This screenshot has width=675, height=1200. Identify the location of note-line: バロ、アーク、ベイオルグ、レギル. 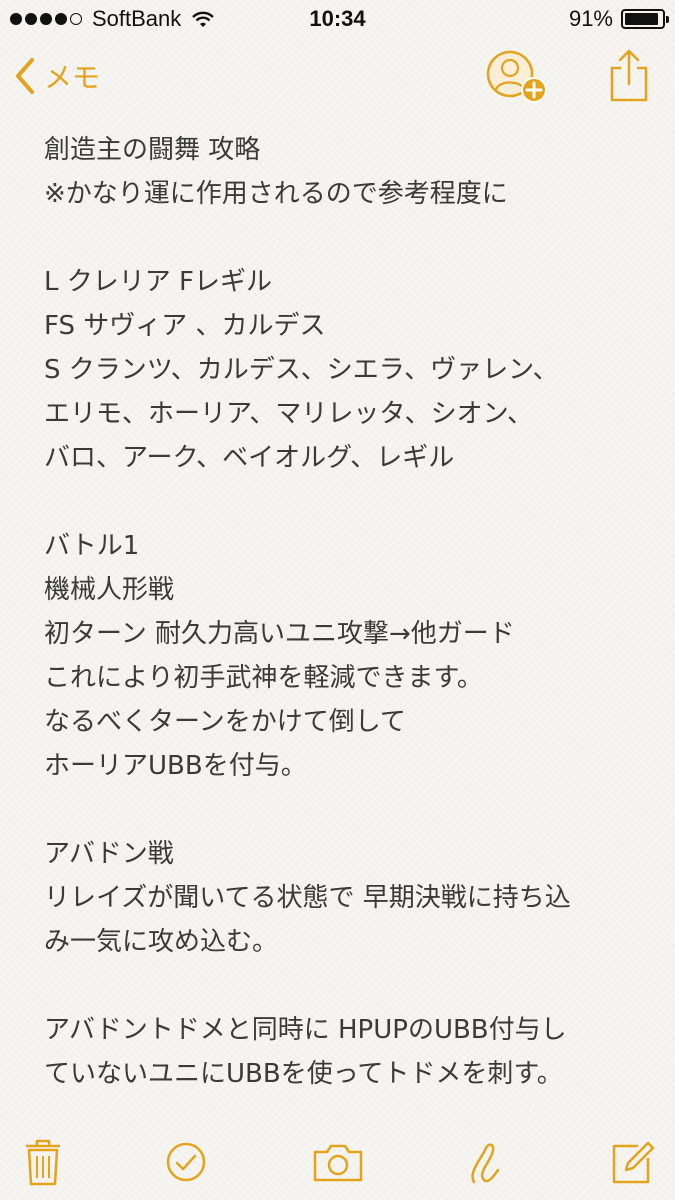
(249, 458).